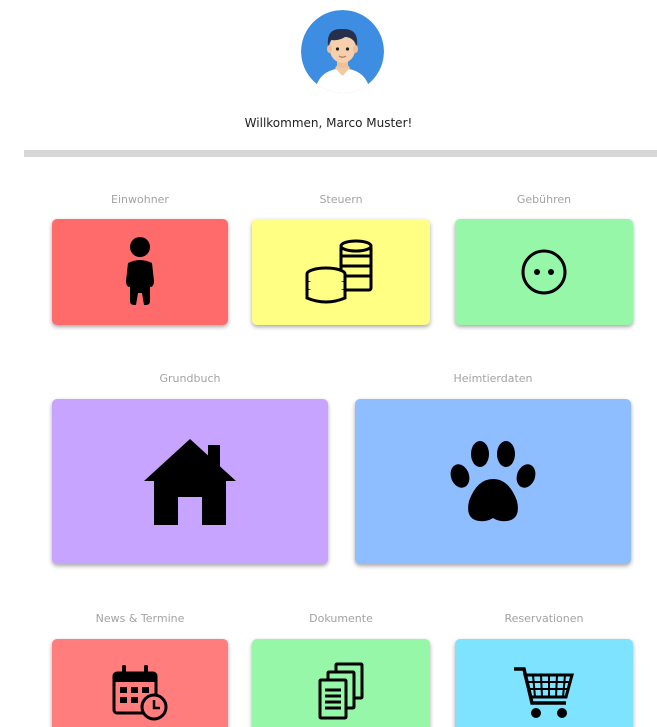 The height and width of the screenshot is (727, 657). I want to click on news-tile, so click(140, 683).